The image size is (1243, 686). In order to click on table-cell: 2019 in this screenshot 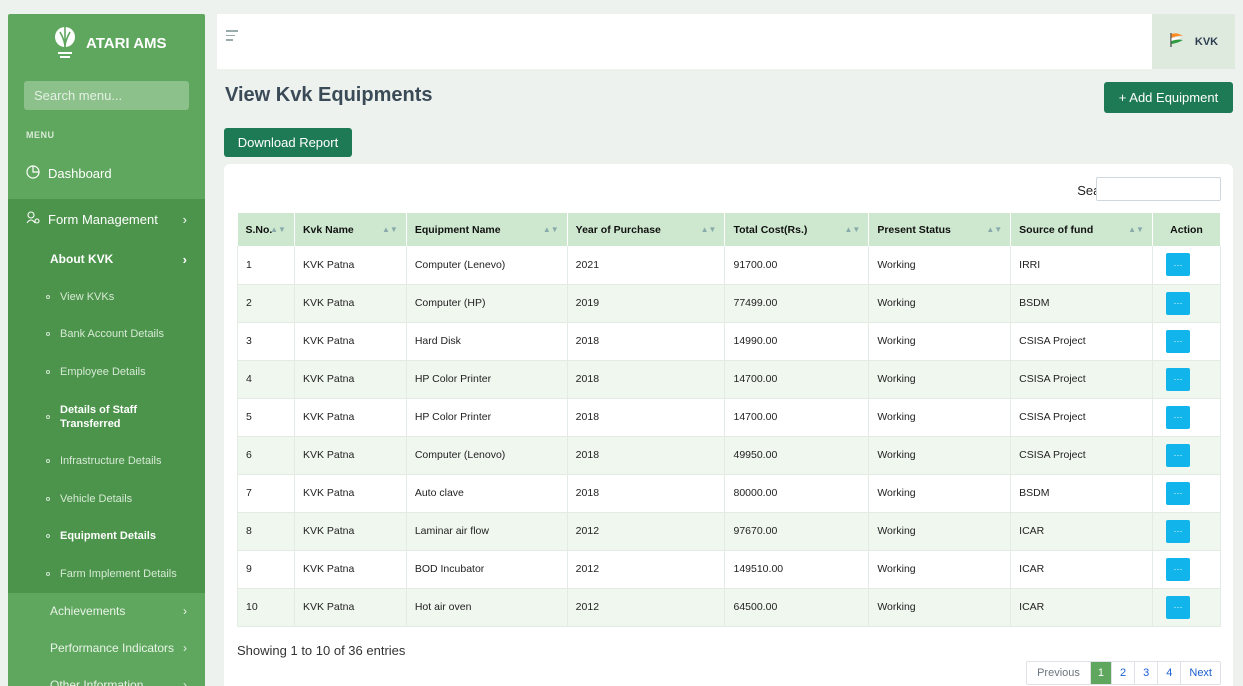, I will do `click(646, 303)`.